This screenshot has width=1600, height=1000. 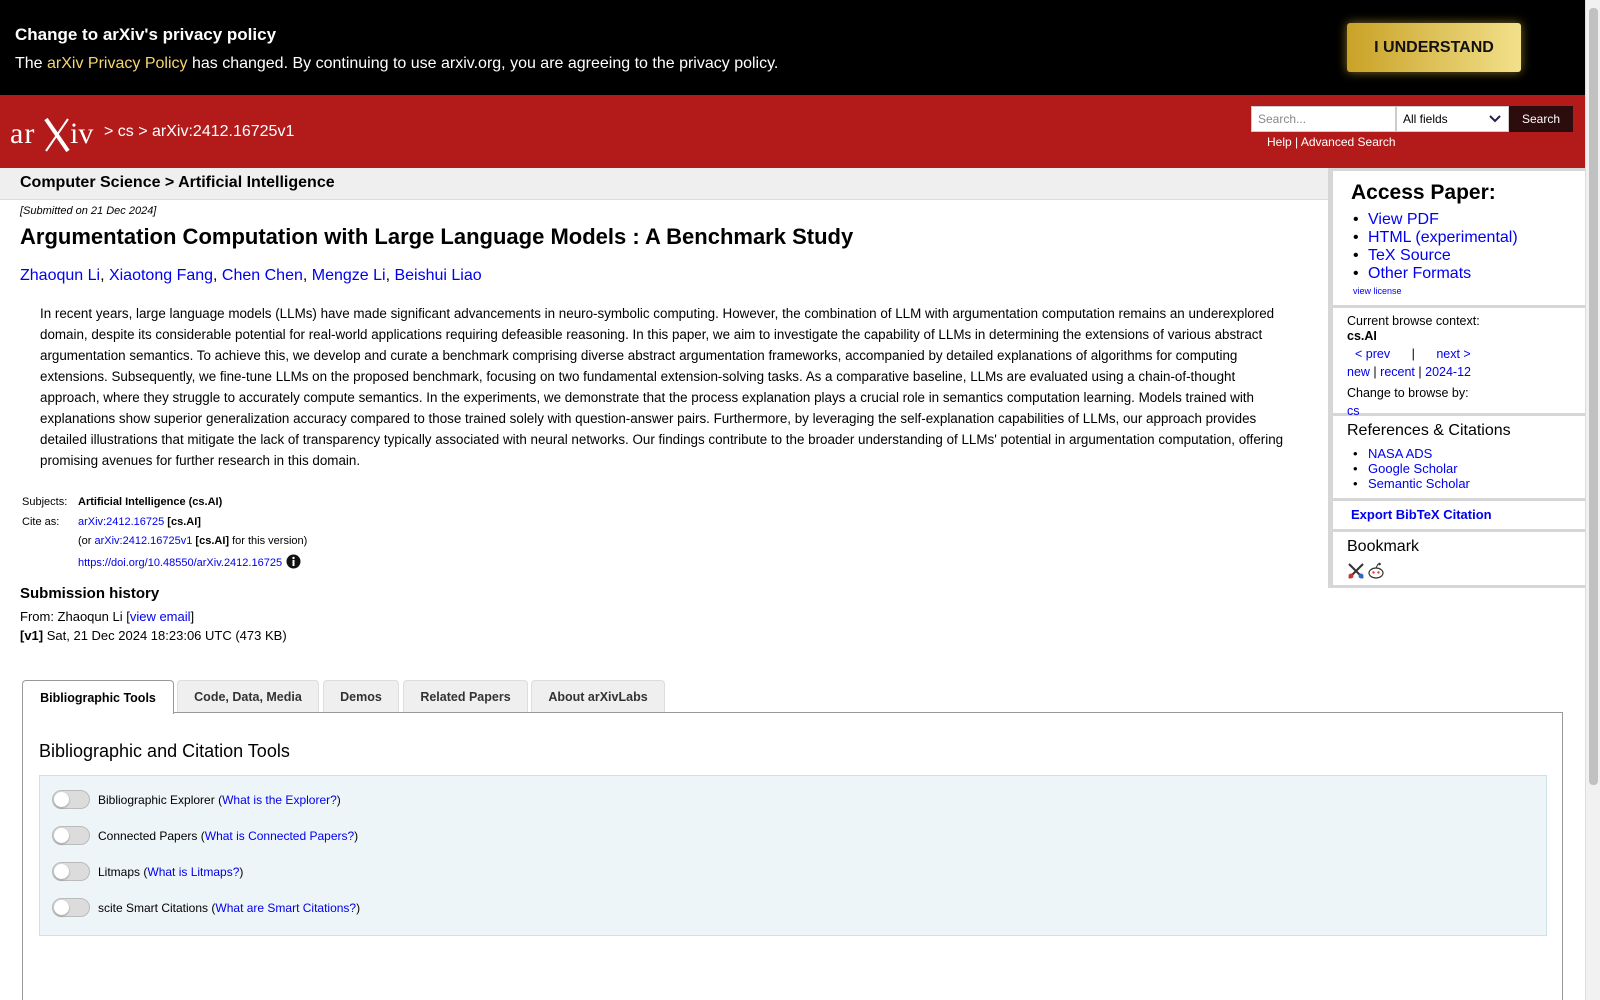 What do you see at coordinates (182, 522) in the screenshot?
I see `cite-tag: [cs.AI]` at bounding box center [182, 522].